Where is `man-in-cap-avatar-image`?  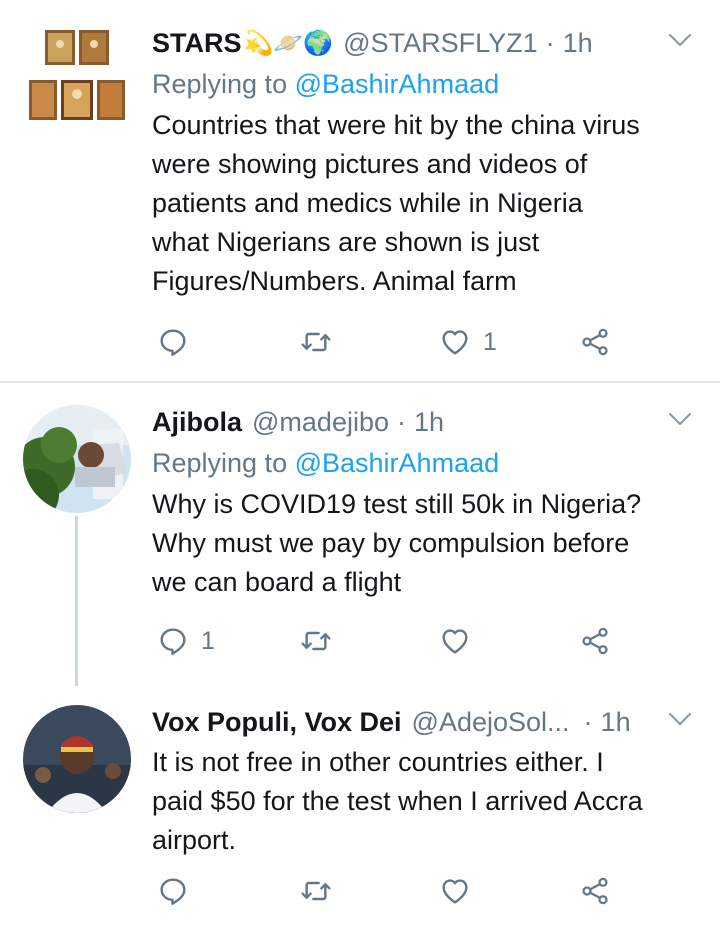
man-in-cap-avatar-image is located at coordinates (77, 759).